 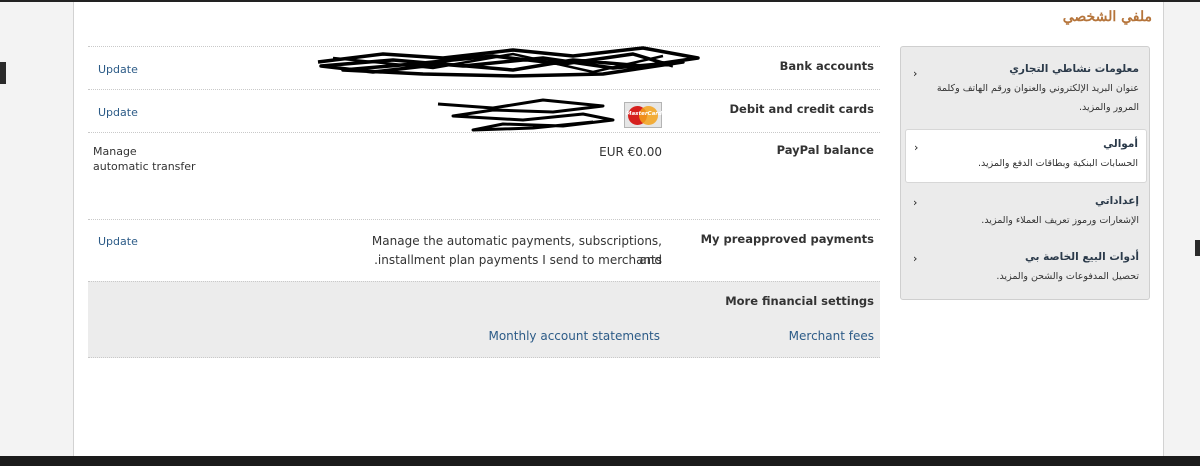 I want to click on sidebar-item-title: إعداداتي, so click(x=1117, y=201).